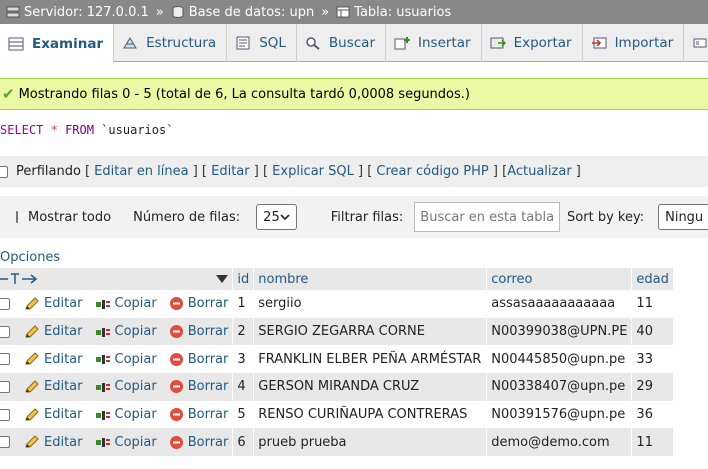 Image resolution: width=708 pixels, height=469 pixels. I want to click on cell-nombre: RENSO CURIÑAUPA CONTRERAS, so click(370, 414).